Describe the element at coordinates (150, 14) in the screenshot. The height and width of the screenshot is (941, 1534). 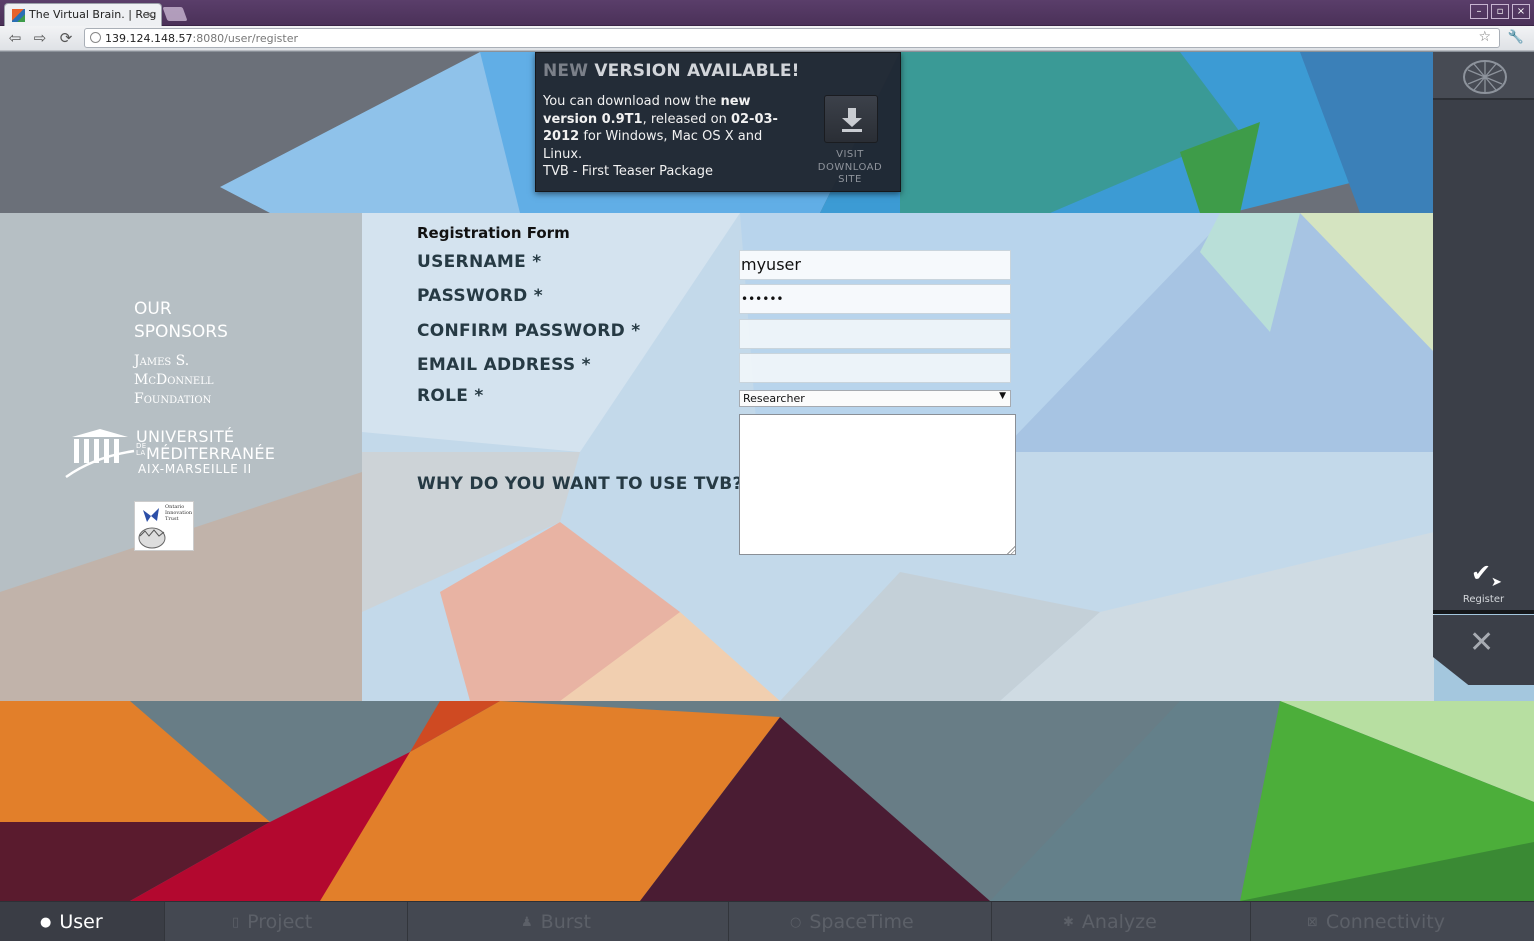
I see `tab-close-icon: ×` at that location.